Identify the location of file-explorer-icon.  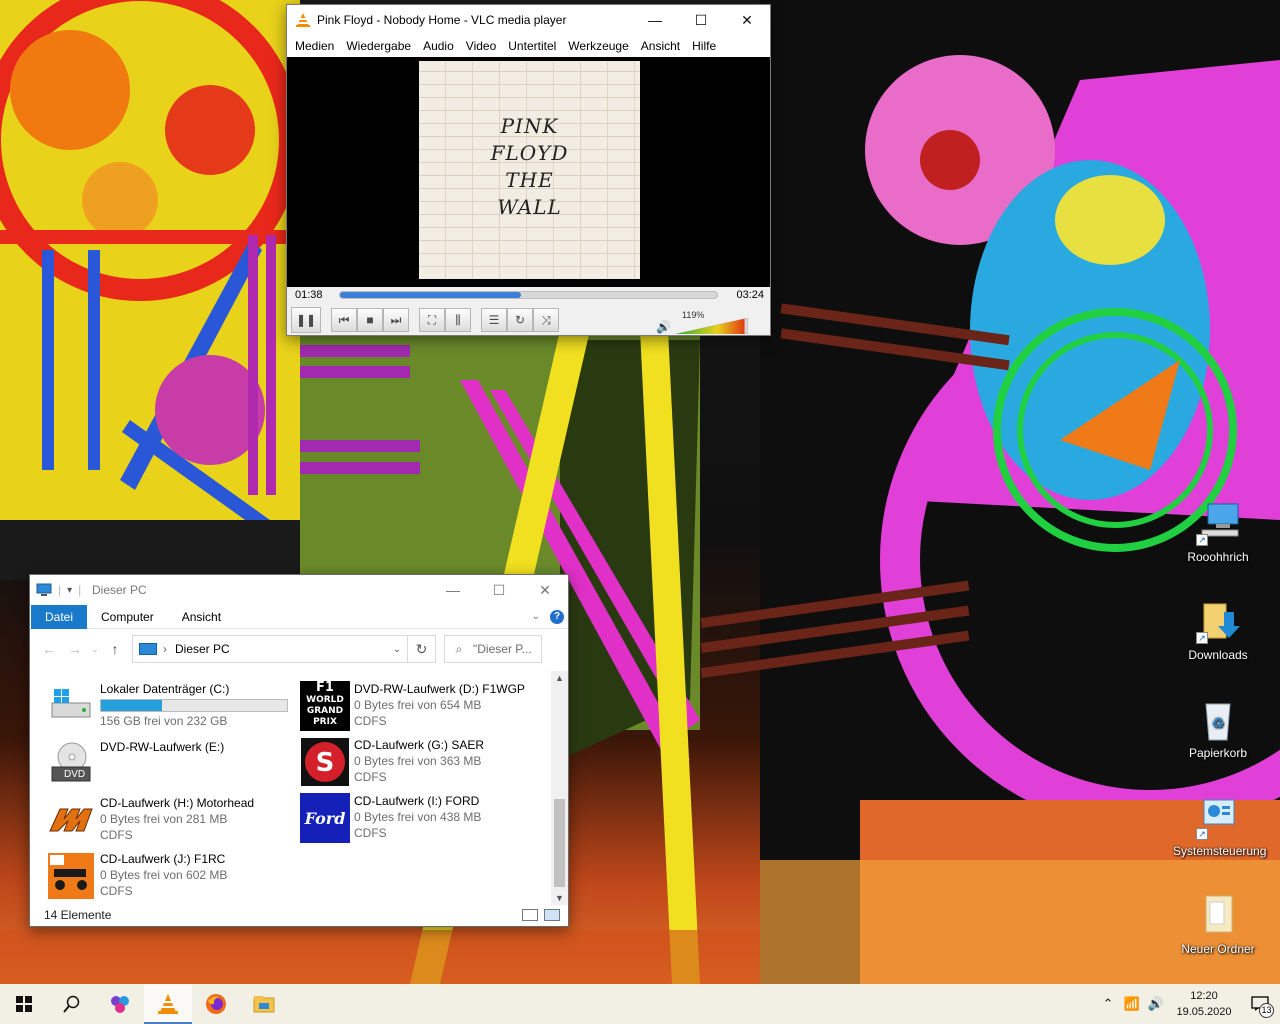
(264, 1004).